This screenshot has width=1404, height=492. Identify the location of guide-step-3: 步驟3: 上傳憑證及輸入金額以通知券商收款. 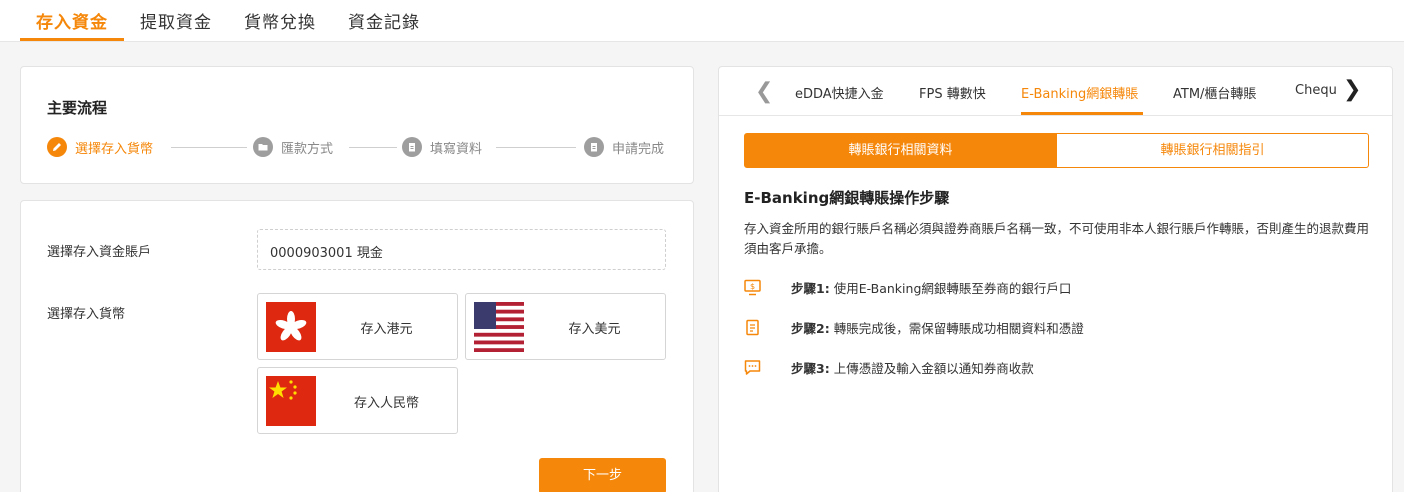
(889, 367).